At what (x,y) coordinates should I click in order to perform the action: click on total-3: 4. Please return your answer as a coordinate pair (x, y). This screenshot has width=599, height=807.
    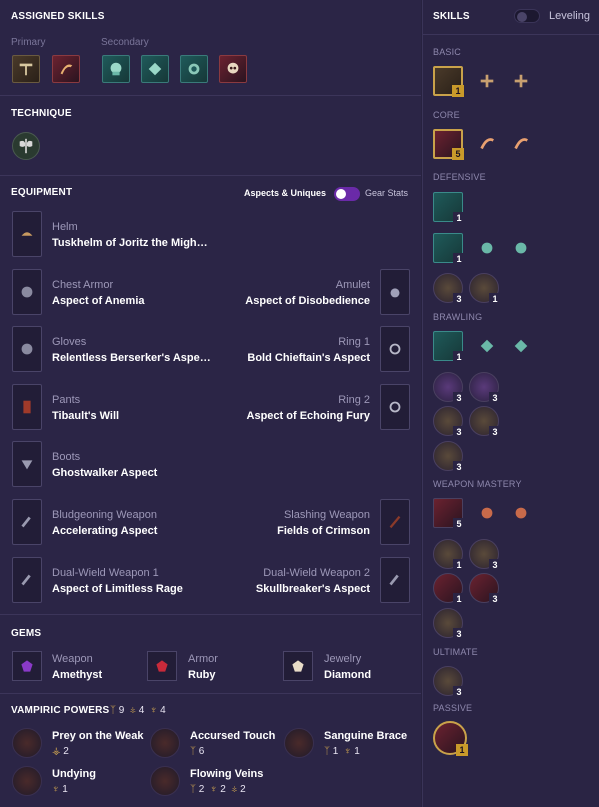
    Looking at the image, I should click on (163, 710).